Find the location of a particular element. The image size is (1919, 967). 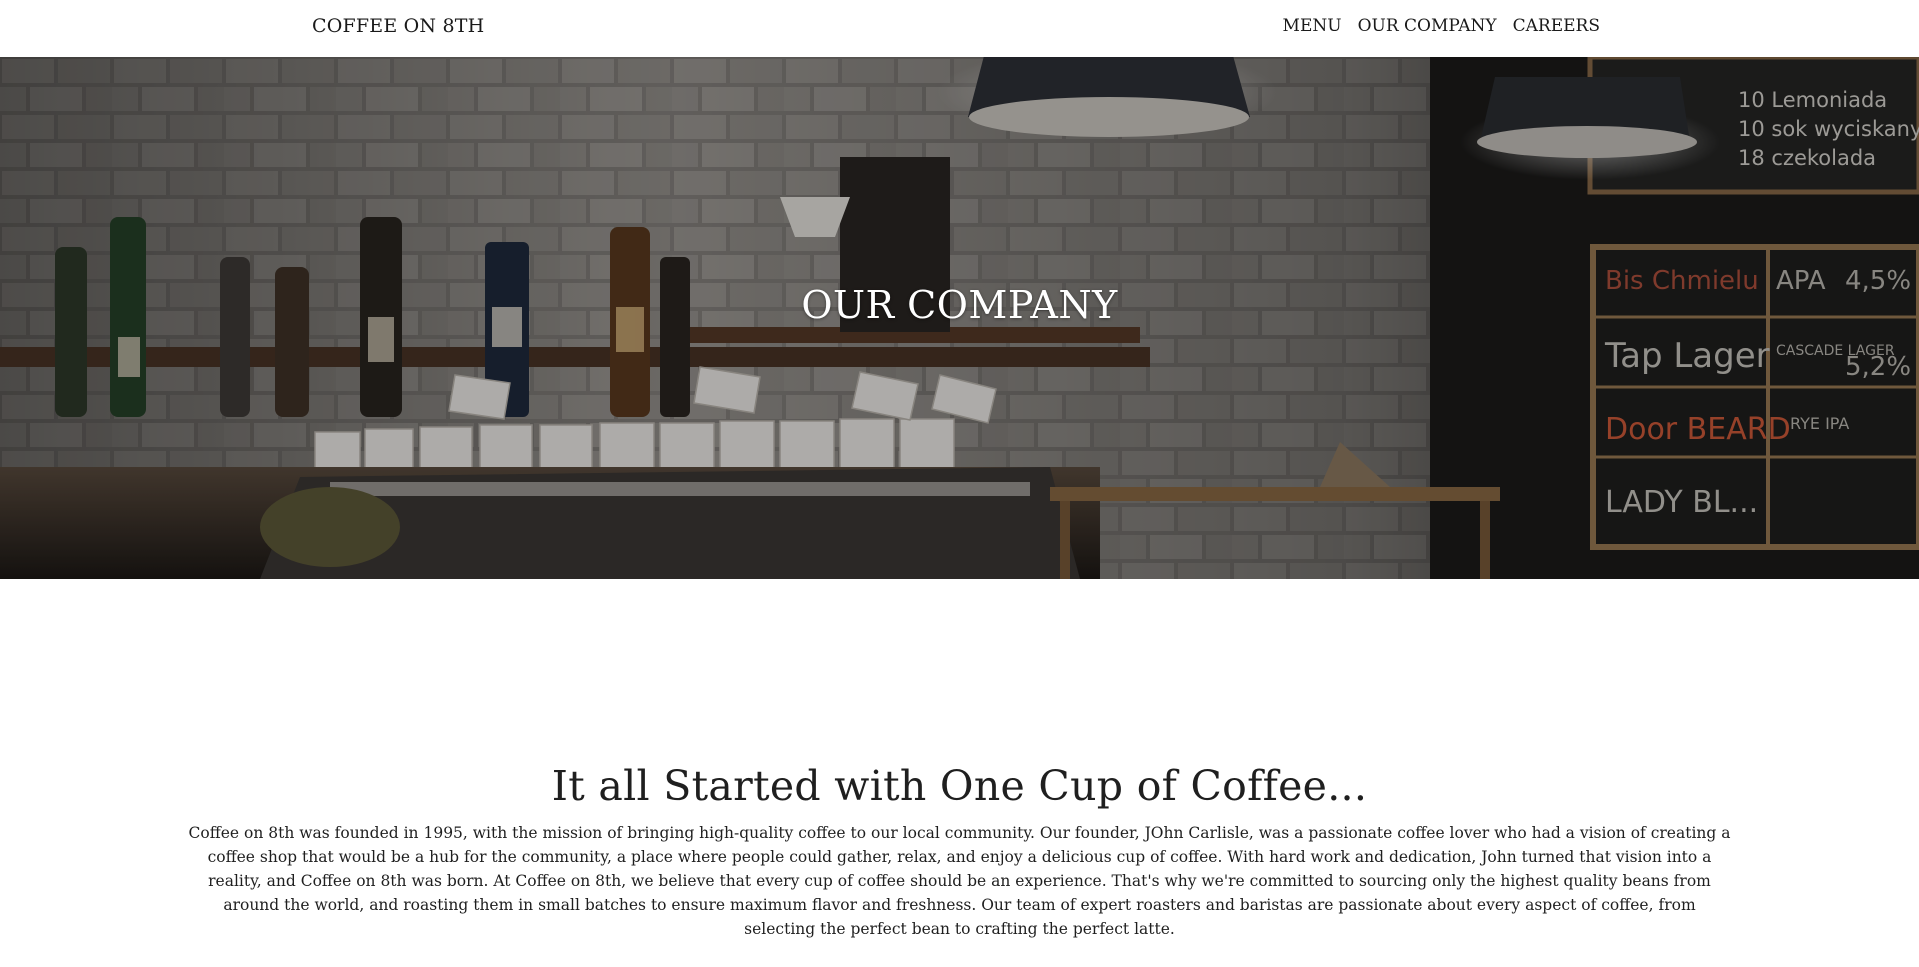

brand-logo-link: COFFEE ON 8TH is located at coordinates (398, 26).